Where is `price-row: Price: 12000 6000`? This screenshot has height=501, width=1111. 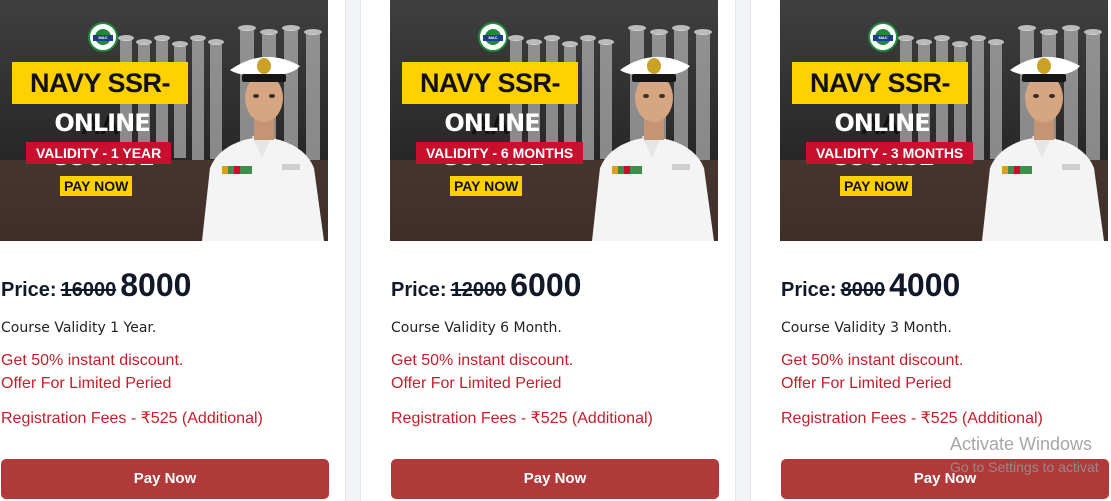 price-row: Price: 12000 6000 is located at coordinates (486, 285).